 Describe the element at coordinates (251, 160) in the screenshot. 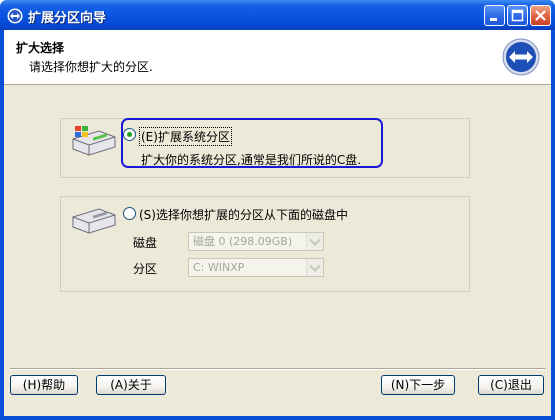

I see `system-partition-description: 扩大你的系统分区,通常是我们所说的C盘.` at that location.